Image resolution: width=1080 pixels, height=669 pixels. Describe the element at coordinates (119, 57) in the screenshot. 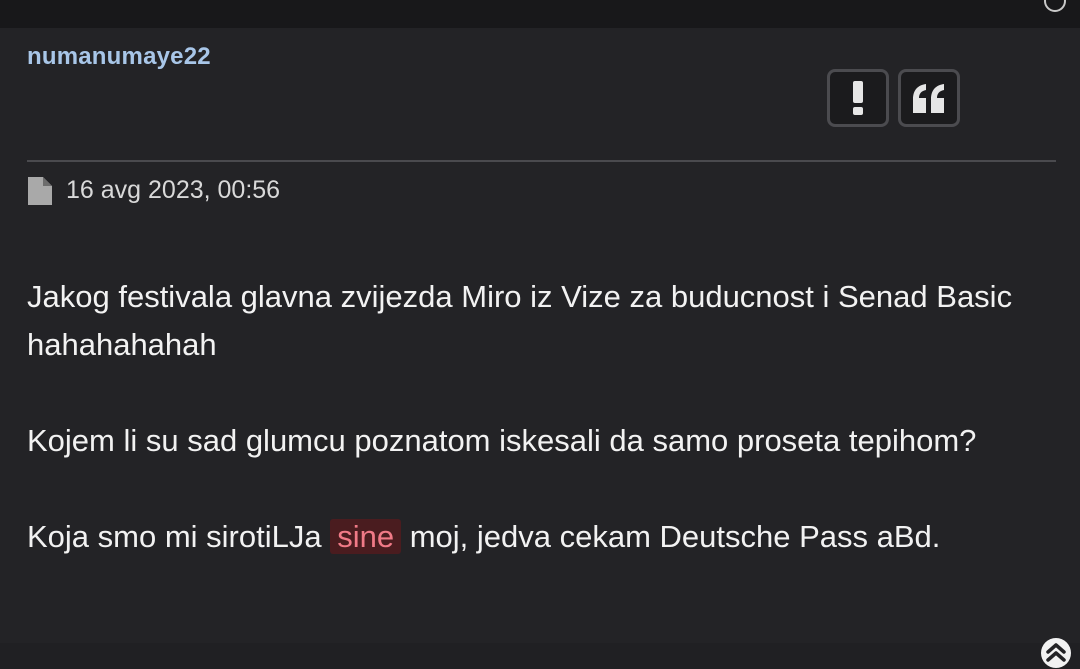

I see `post-author: numanumaye22` at that location.